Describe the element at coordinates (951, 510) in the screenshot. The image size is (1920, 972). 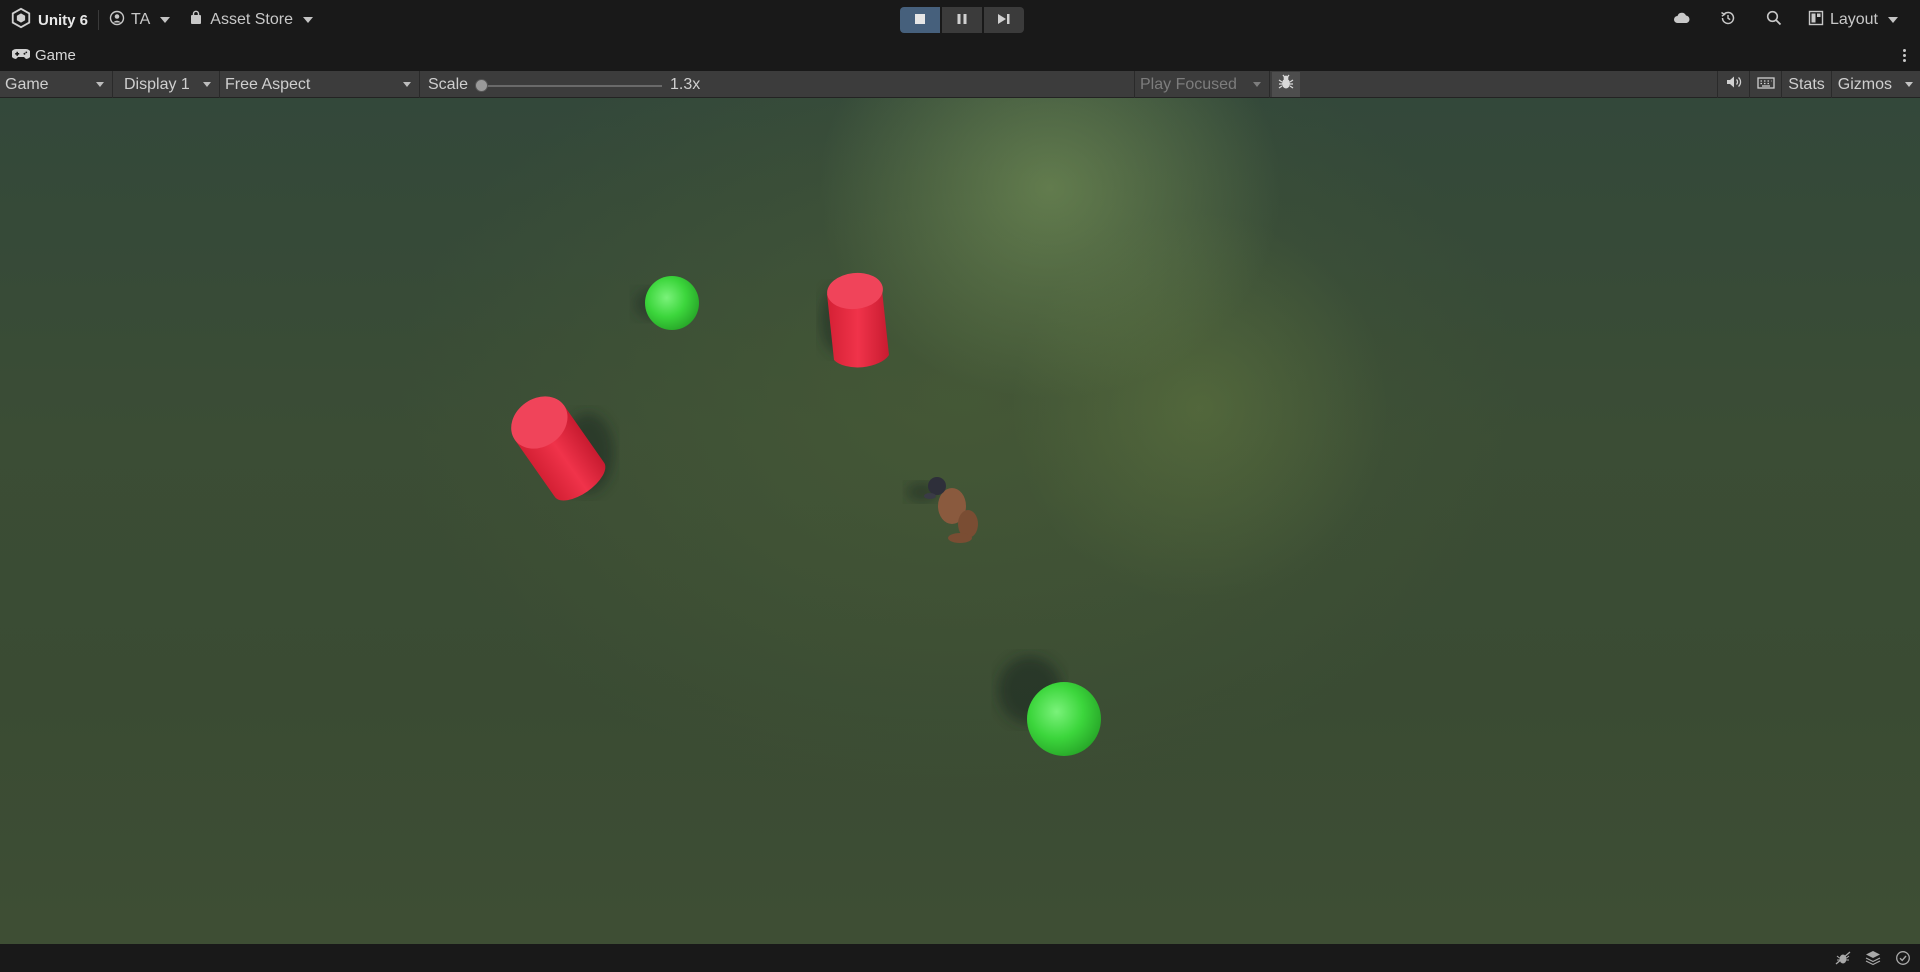
I see `player-character` at that location.